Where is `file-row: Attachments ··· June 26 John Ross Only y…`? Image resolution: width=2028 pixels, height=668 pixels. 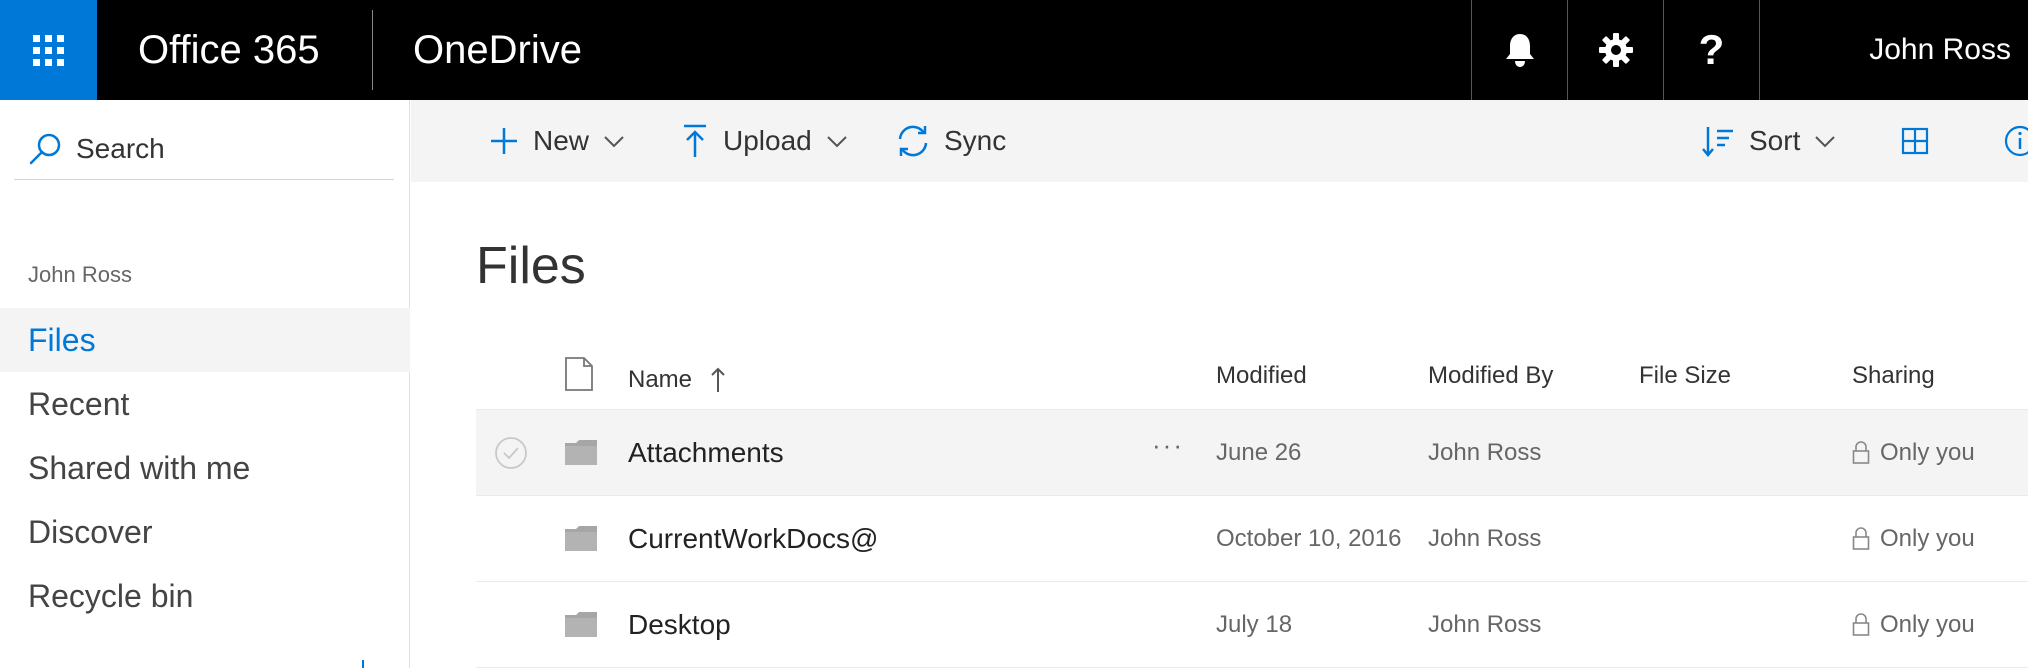
file-row: Attachments ··· June 26 John Ross Only y… is located at coordinates (1252, 453).